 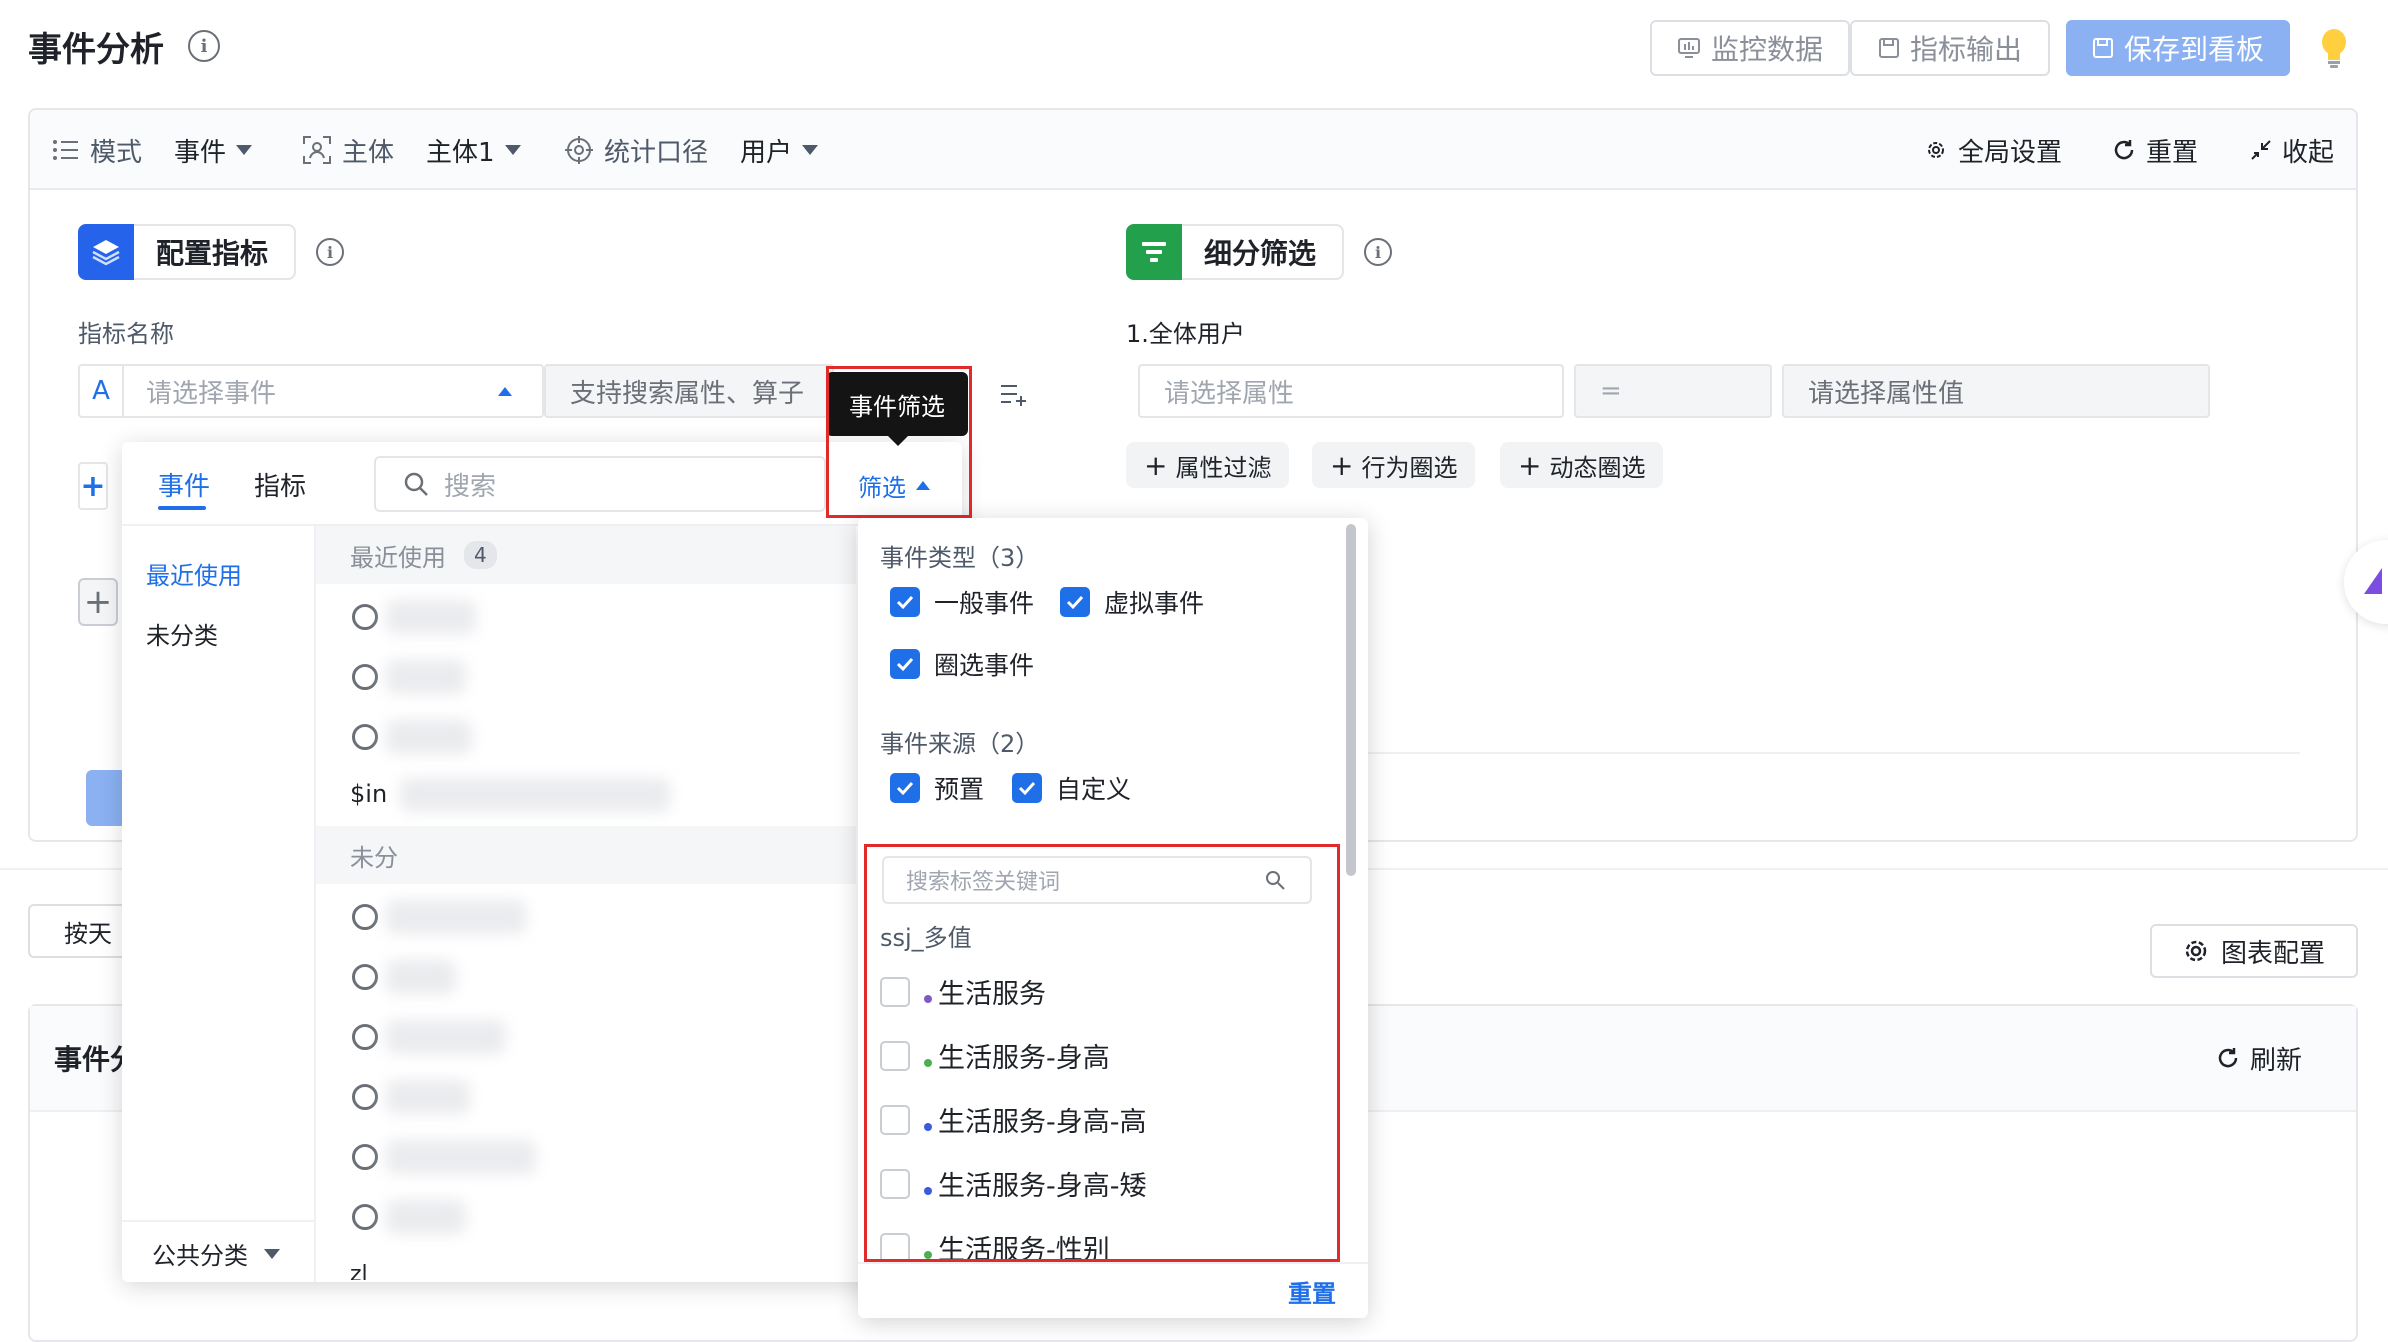 I want to click on checkbox-selection-event: 圈选事件, so click(x=962, y=664).